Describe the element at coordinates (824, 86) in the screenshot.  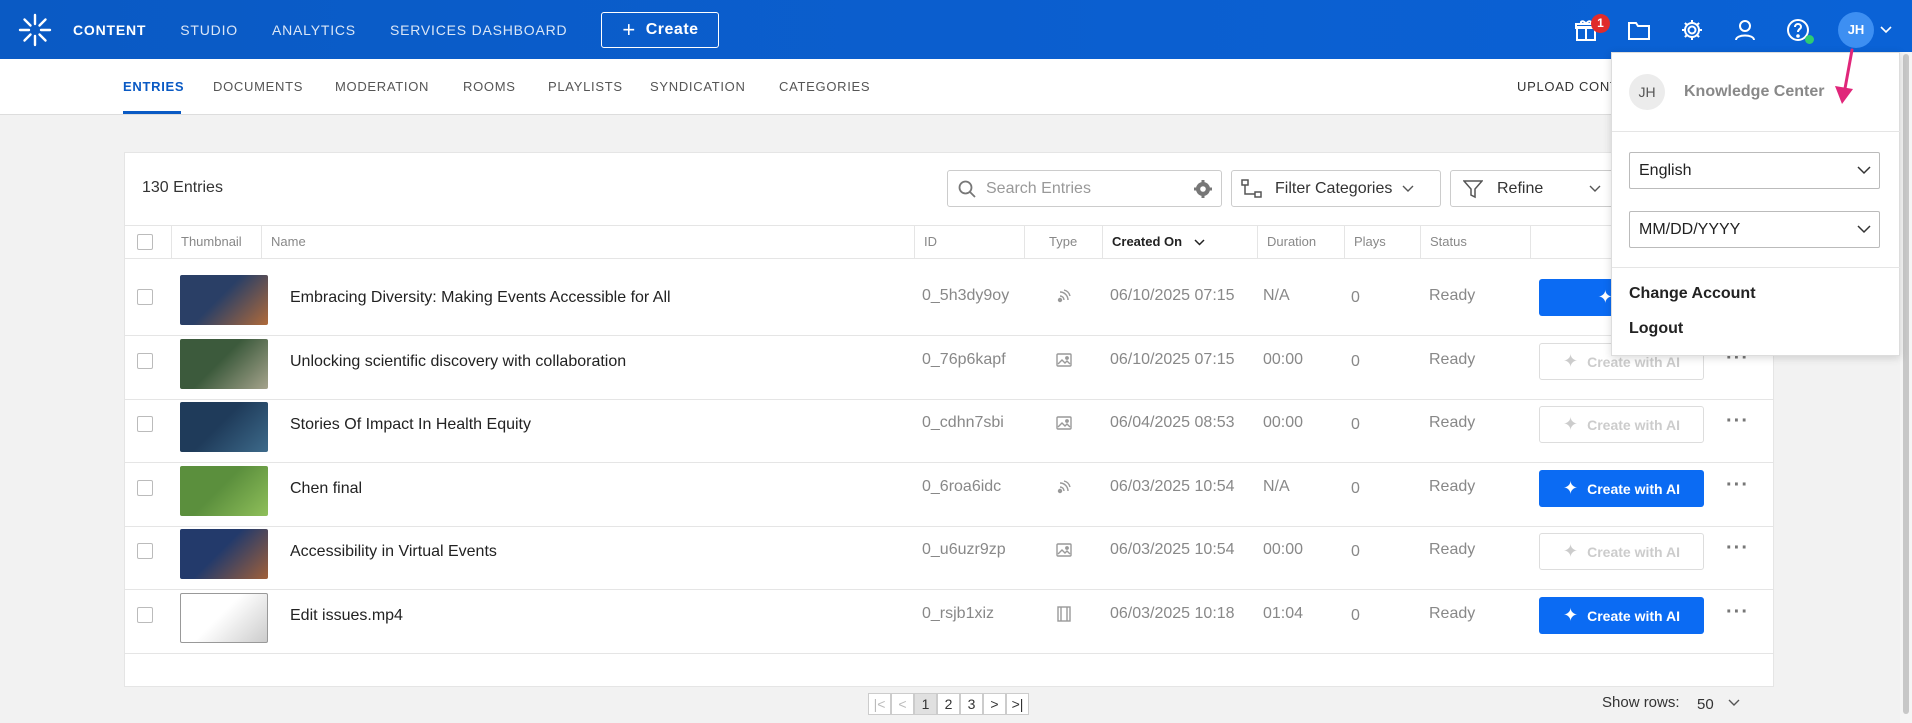
I see `tab-categories: CATEGORIES` at that location.